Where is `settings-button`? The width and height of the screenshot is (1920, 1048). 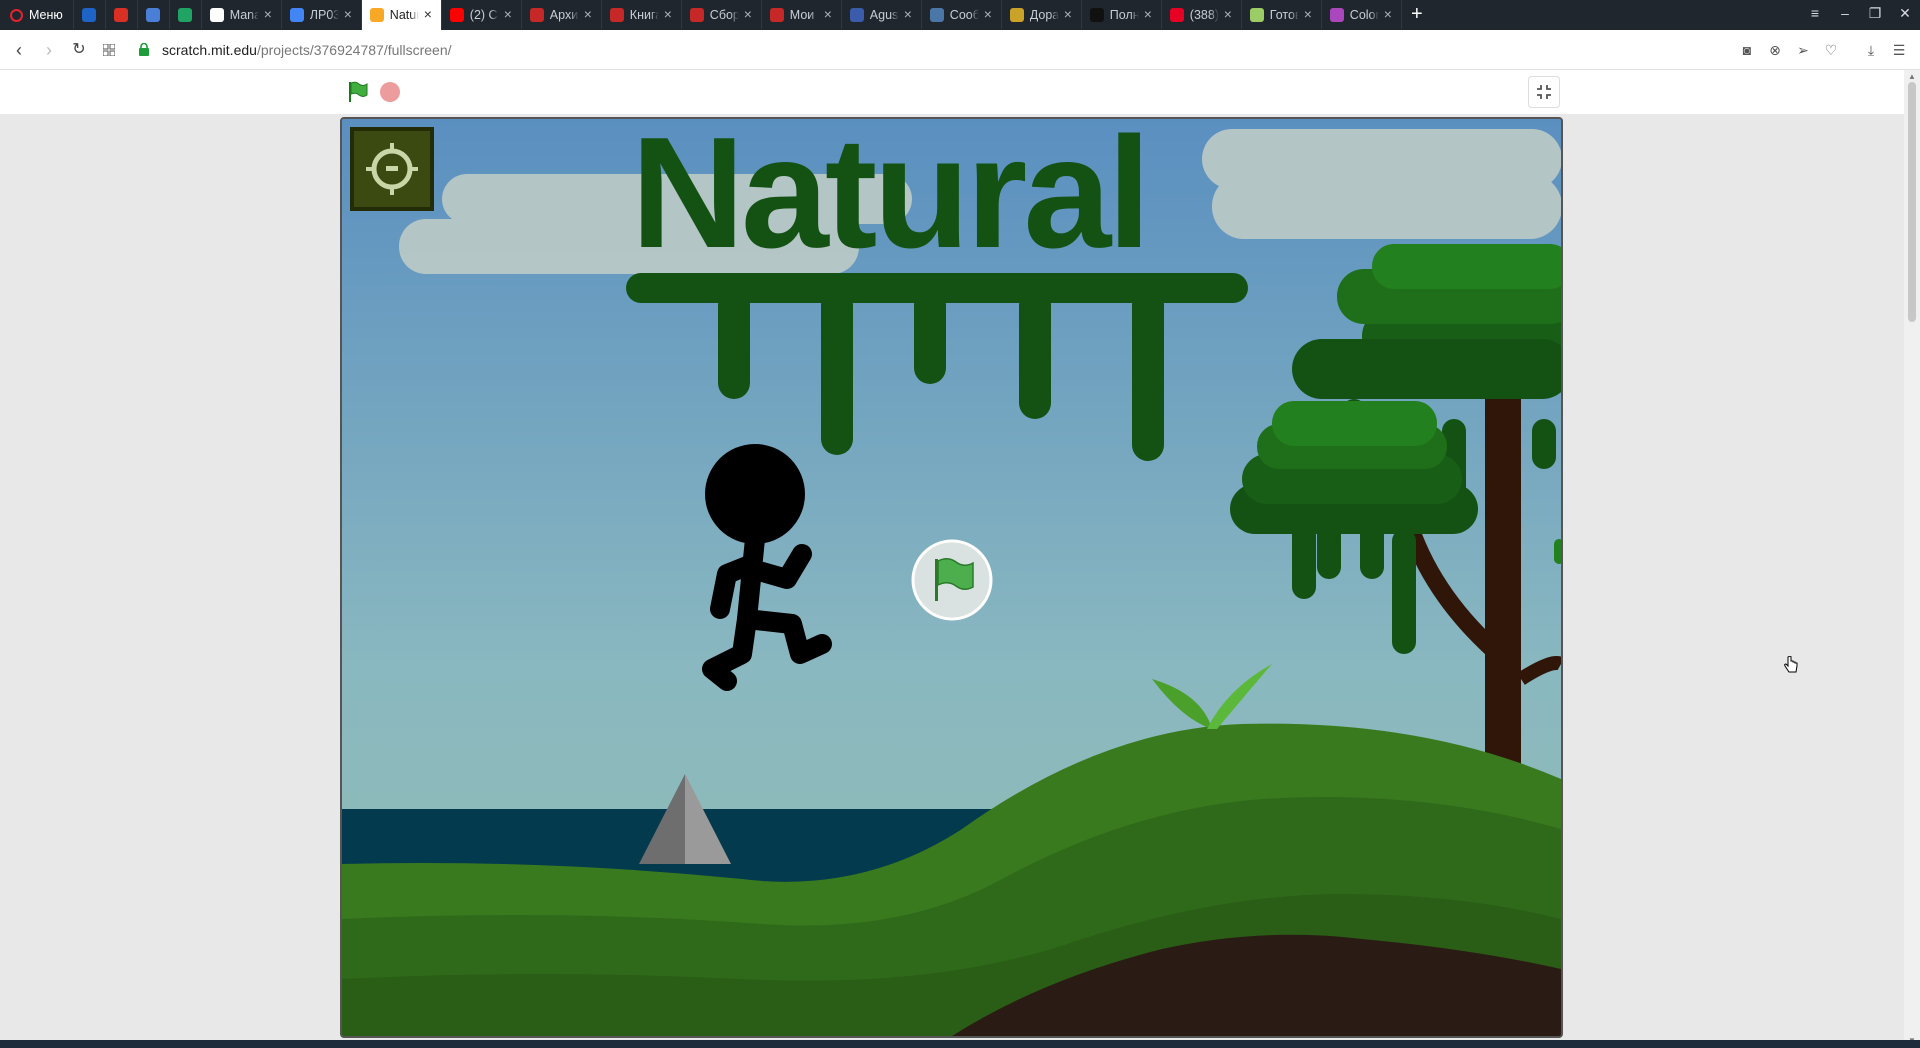 settings-button is located at coordinates (392, 169).